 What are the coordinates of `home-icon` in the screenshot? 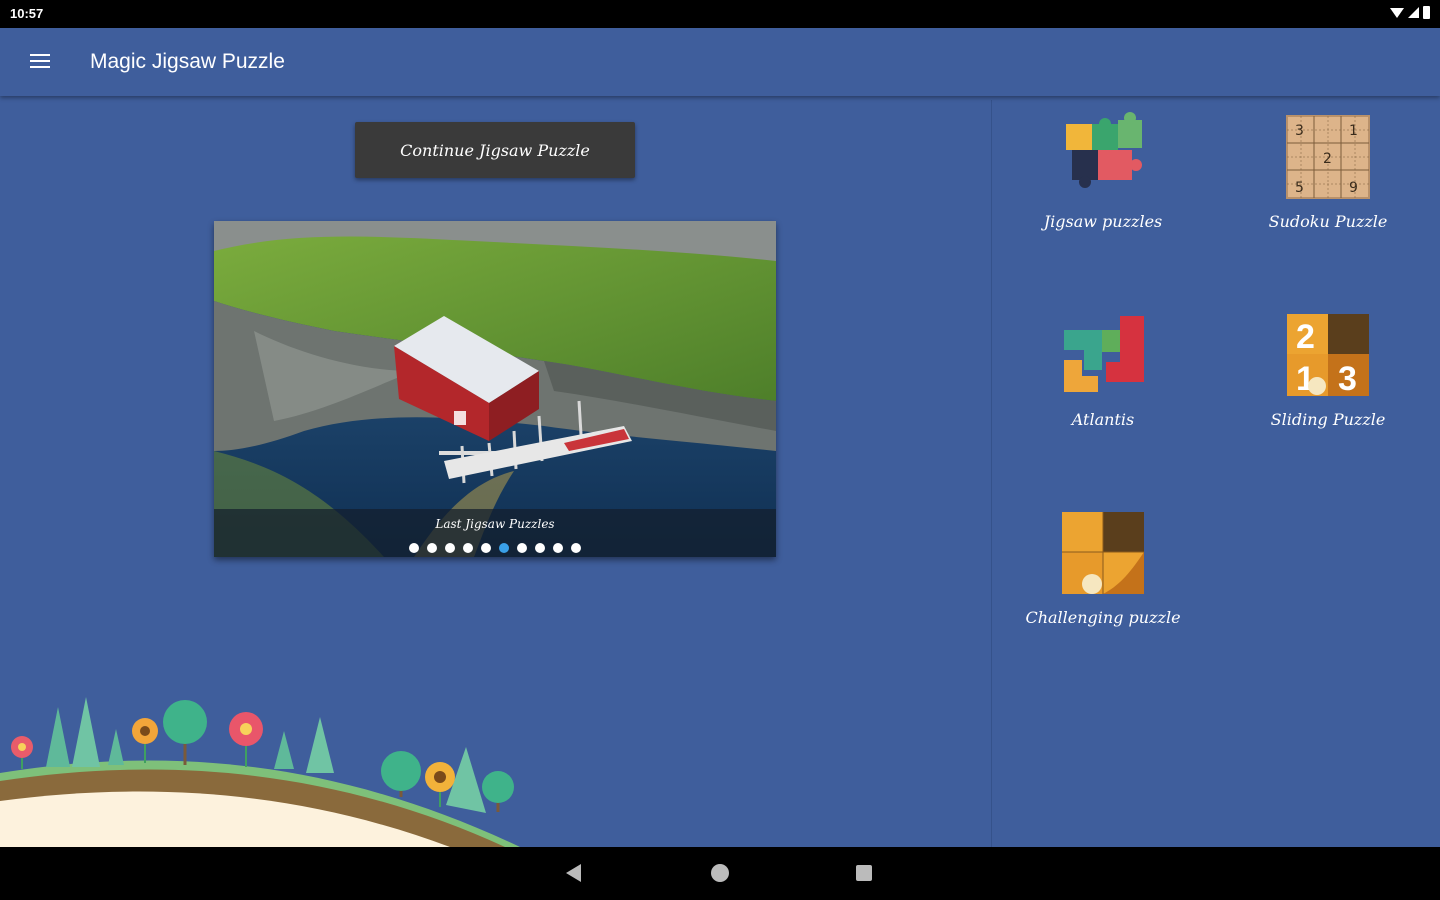 It's located at (720, 873).